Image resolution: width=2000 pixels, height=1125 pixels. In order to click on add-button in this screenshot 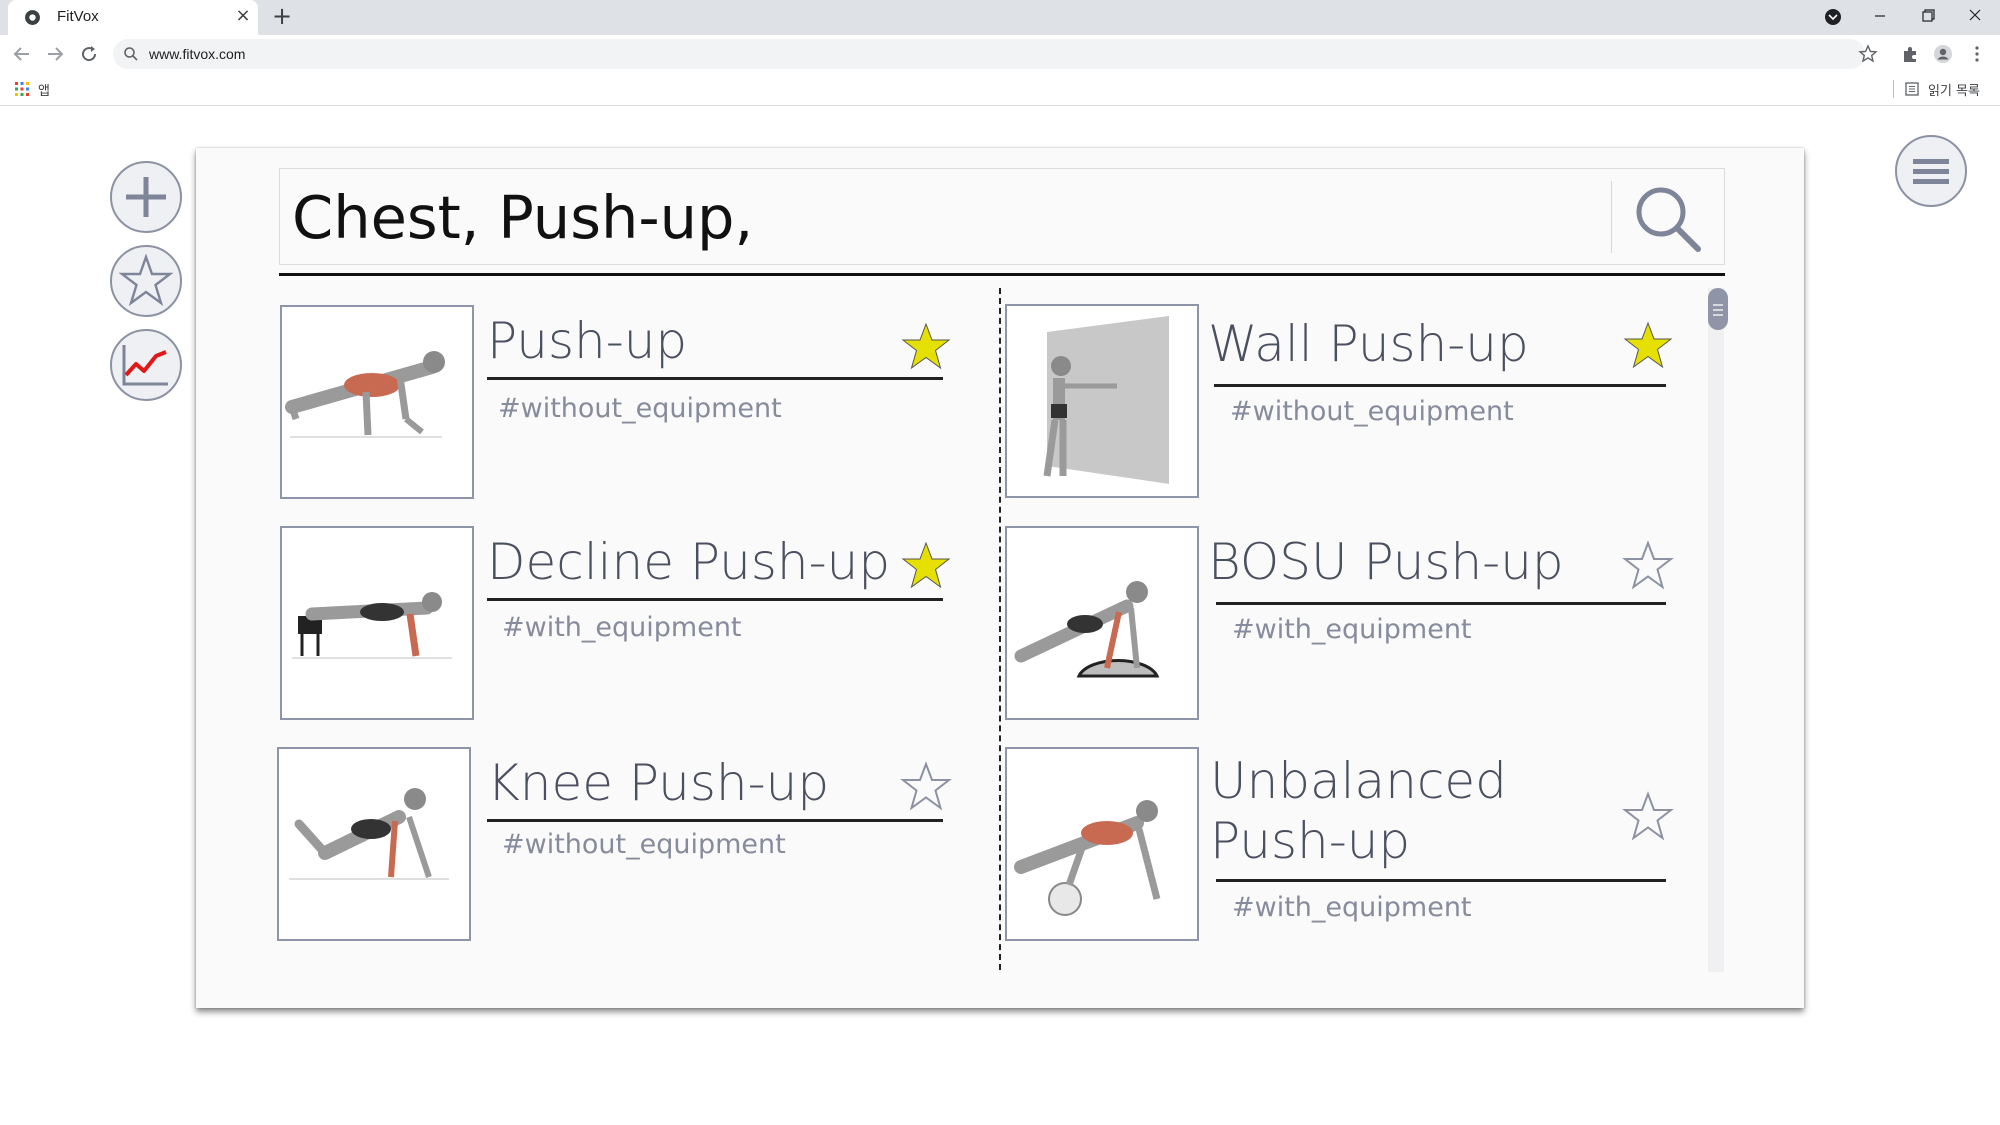, I will do `click(146, 197)`.